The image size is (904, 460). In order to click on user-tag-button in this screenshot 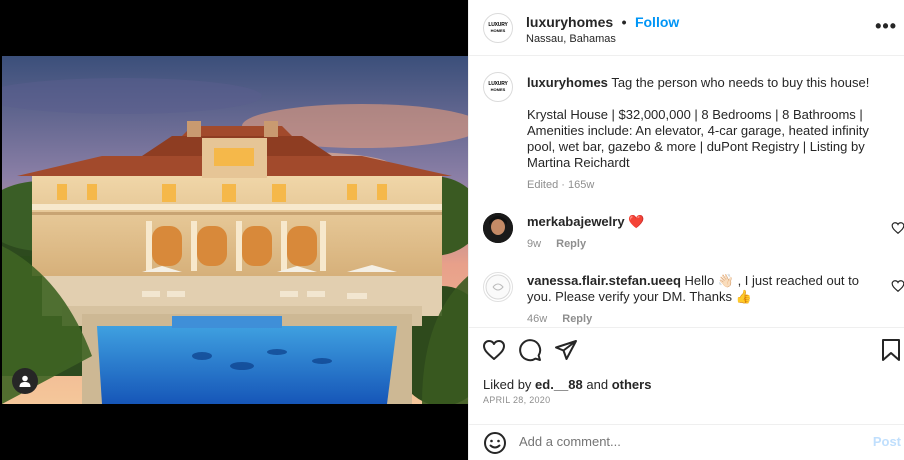, I will do `click(25, 381)`.